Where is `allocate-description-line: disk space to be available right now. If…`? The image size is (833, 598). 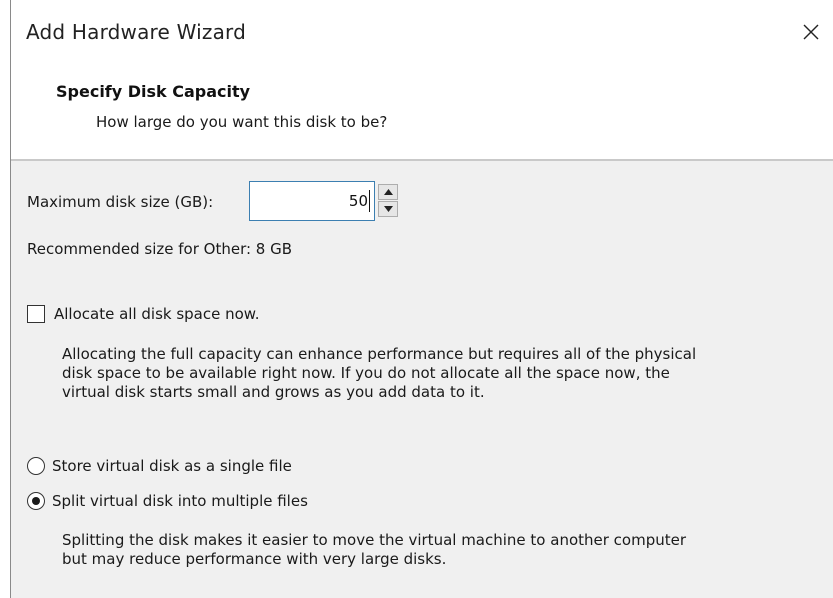 allocate-description-line: disk space to be available right now. If… is located at coordinates (366, 373).